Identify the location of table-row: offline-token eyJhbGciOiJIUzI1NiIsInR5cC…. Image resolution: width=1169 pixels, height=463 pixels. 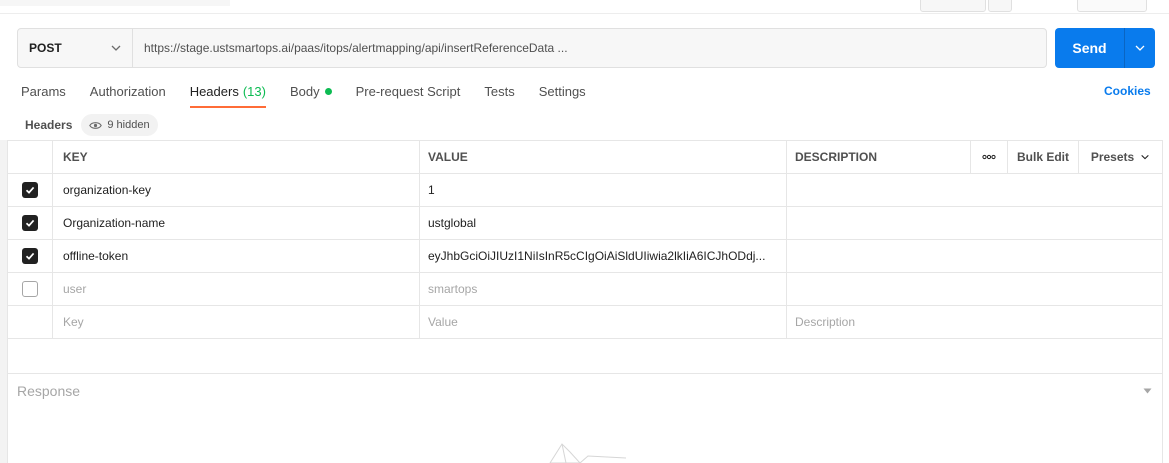
(585, 256).